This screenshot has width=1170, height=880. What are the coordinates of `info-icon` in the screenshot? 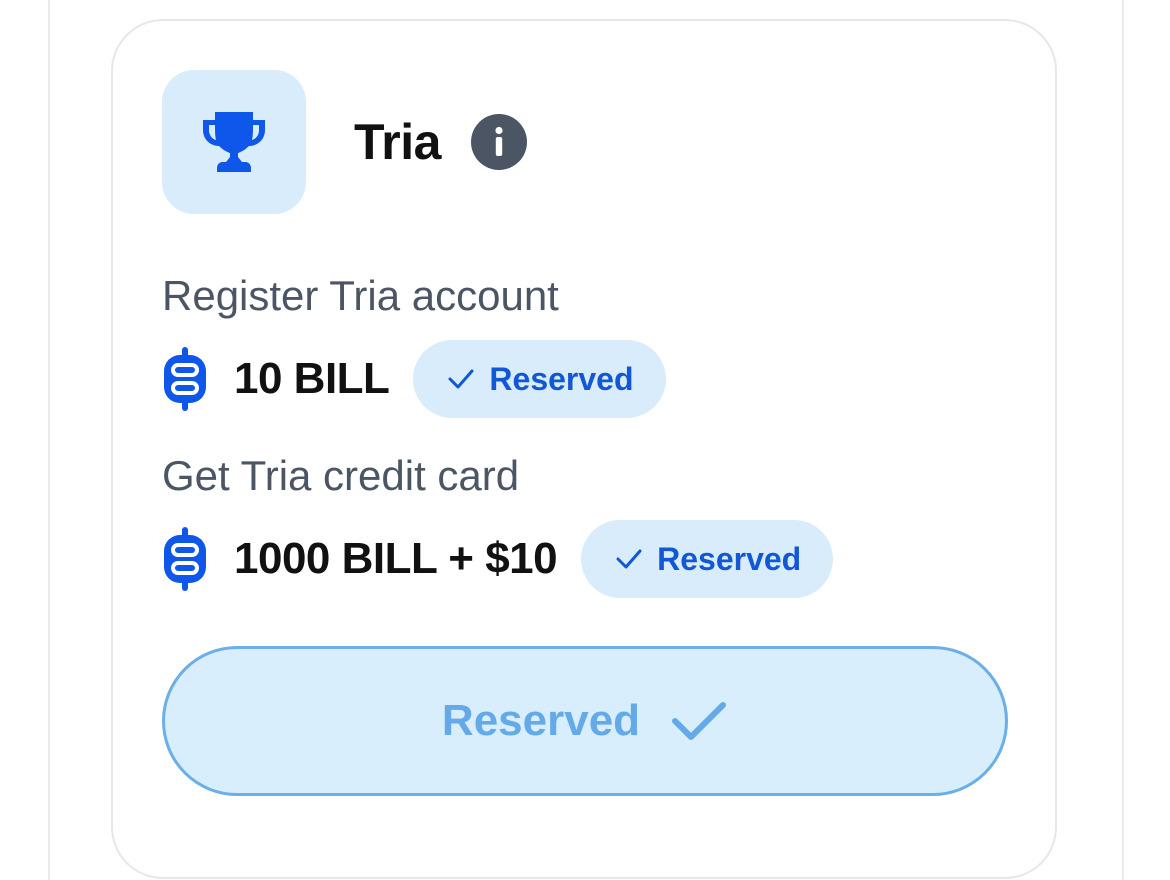 It's located at (498, 142).